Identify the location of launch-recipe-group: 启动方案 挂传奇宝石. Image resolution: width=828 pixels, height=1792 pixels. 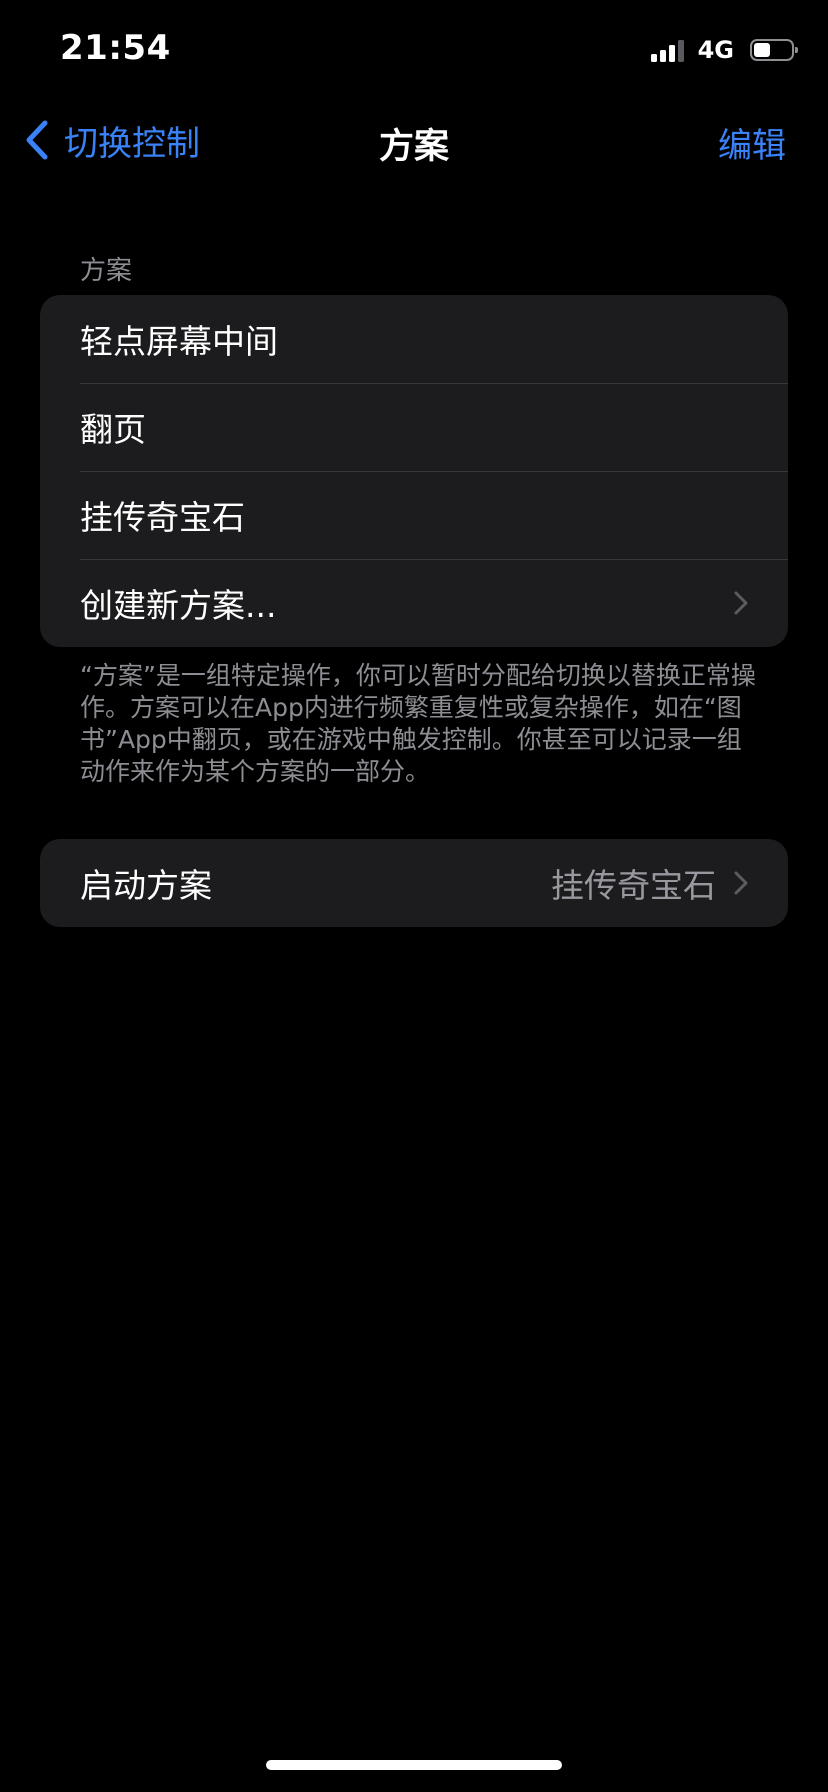
(414, 883).